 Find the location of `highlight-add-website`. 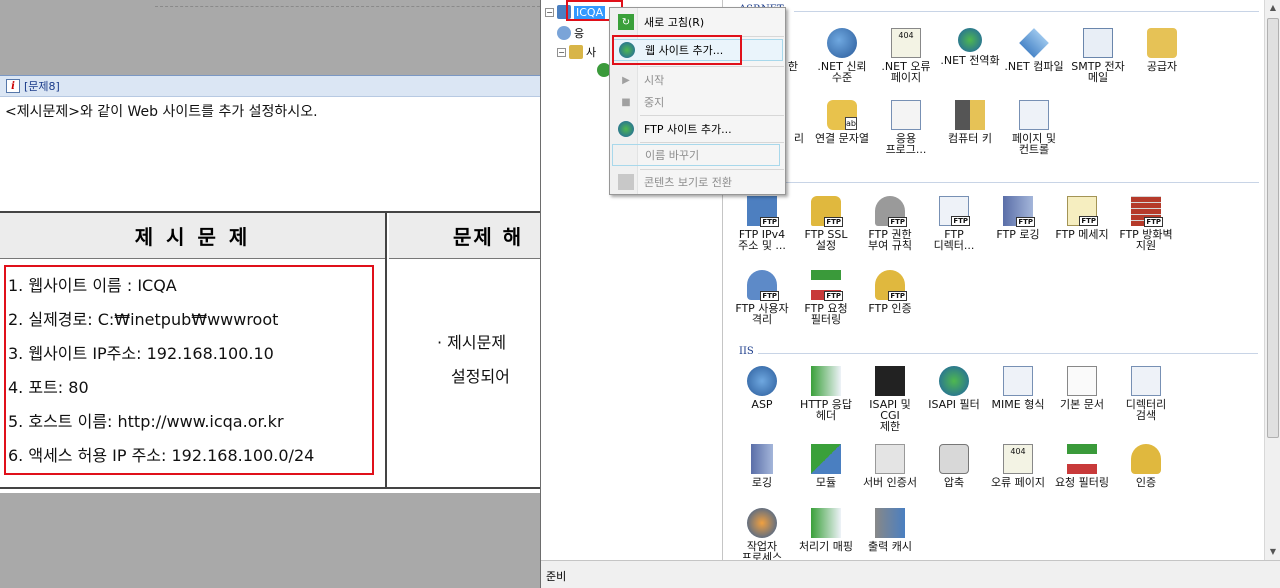

highlight-add-website is located at coordinates (677, 50).